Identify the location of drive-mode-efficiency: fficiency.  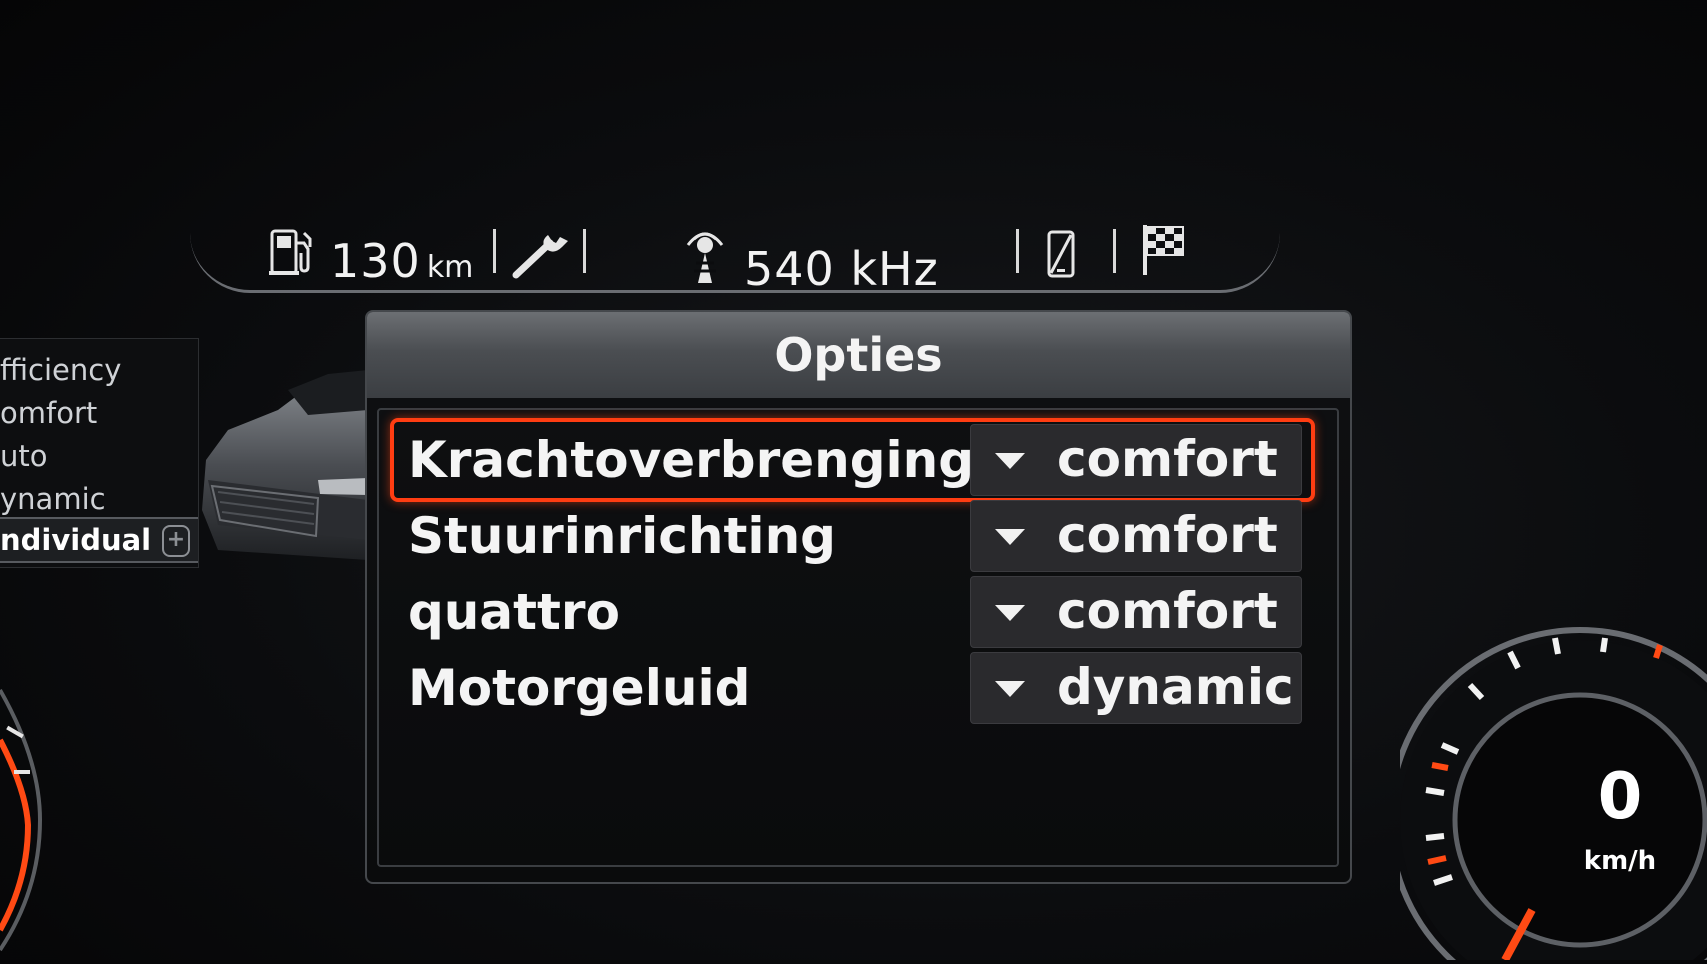
(105, 370).